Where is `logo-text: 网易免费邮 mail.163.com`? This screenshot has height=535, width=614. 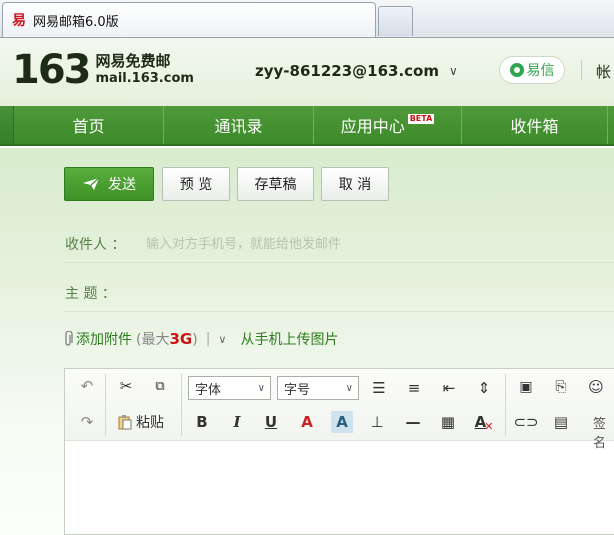
logo-text: 网易免费邮 mail.163.com is located at coordinates (145, 70).